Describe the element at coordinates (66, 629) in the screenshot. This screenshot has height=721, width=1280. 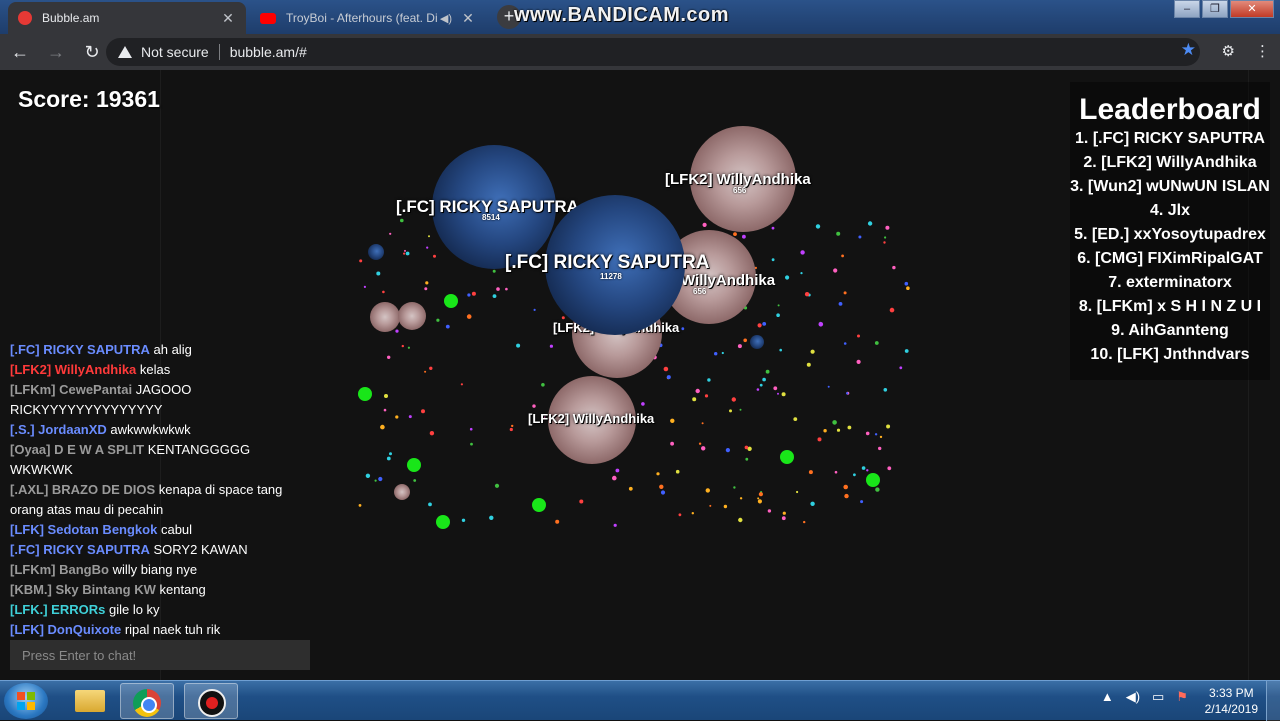
I see `chat-sender: [LFK] DonQuixote` at that location.